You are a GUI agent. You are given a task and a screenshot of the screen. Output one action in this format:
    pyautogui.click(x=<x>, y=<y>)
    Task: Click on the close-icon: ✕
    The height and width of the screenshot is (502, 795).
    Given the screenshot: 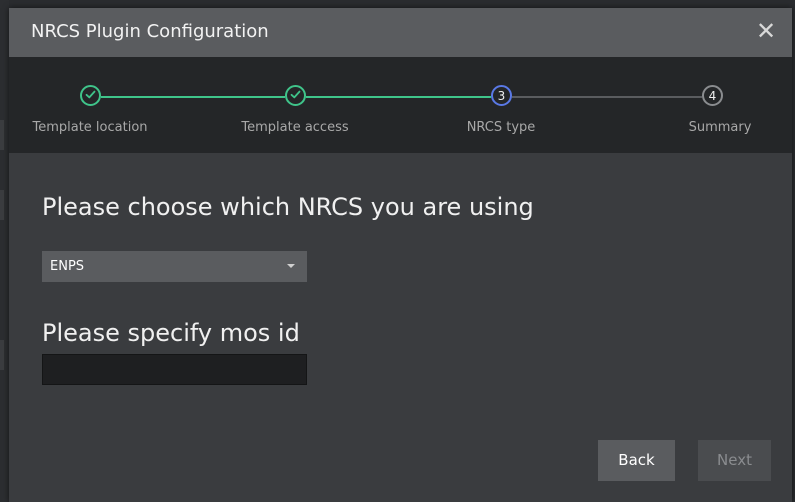 What is the action you would take?
    pyautogui.click(x=766, y=31)
    